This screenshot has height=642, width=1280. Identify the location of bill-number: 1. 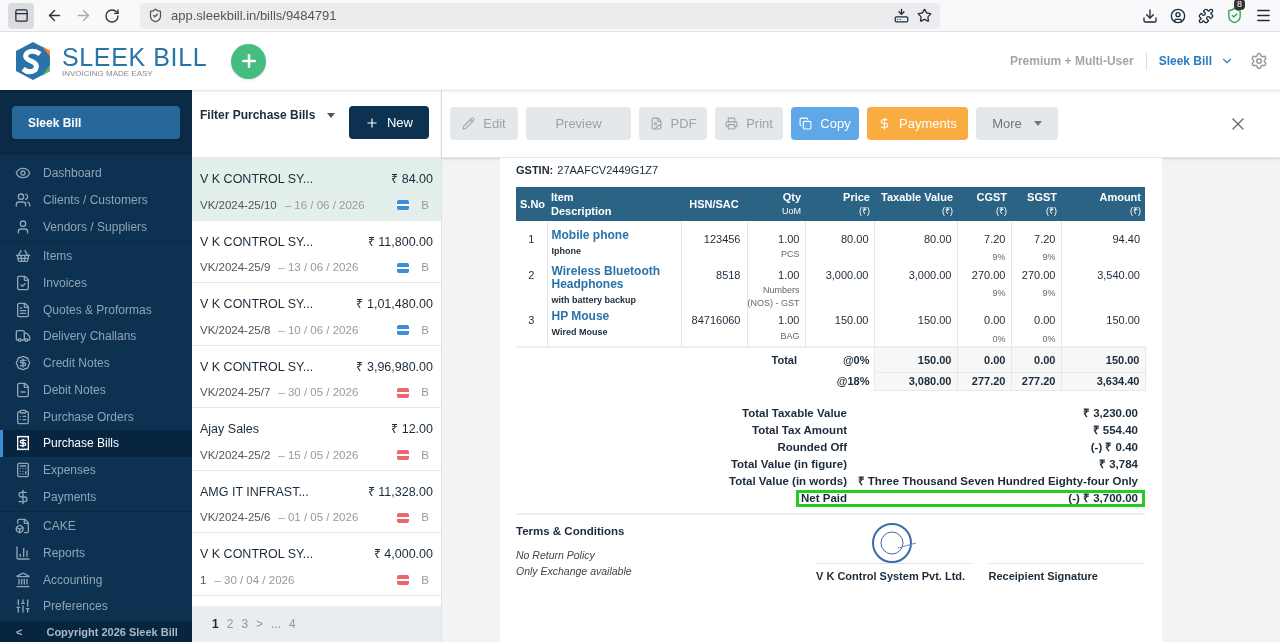
(203, 580).